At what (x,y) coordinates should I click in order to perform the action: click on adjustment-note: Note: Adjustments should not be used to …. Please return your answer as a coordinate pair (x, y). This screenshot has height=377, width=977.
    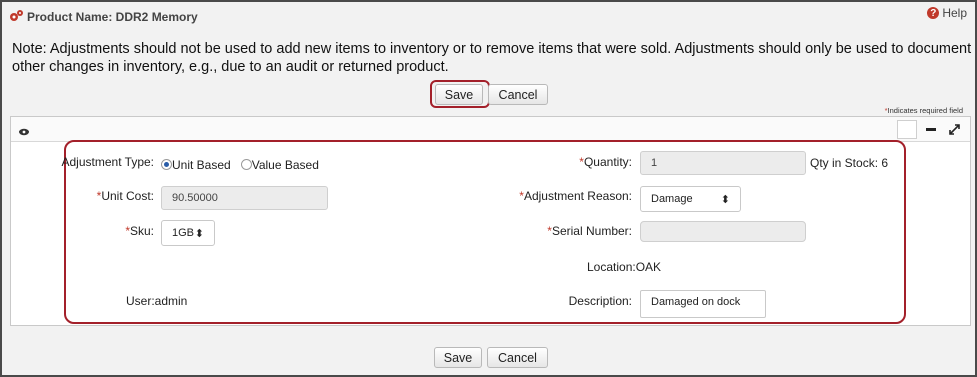
    Looking at the image, I should click on (492, 58).